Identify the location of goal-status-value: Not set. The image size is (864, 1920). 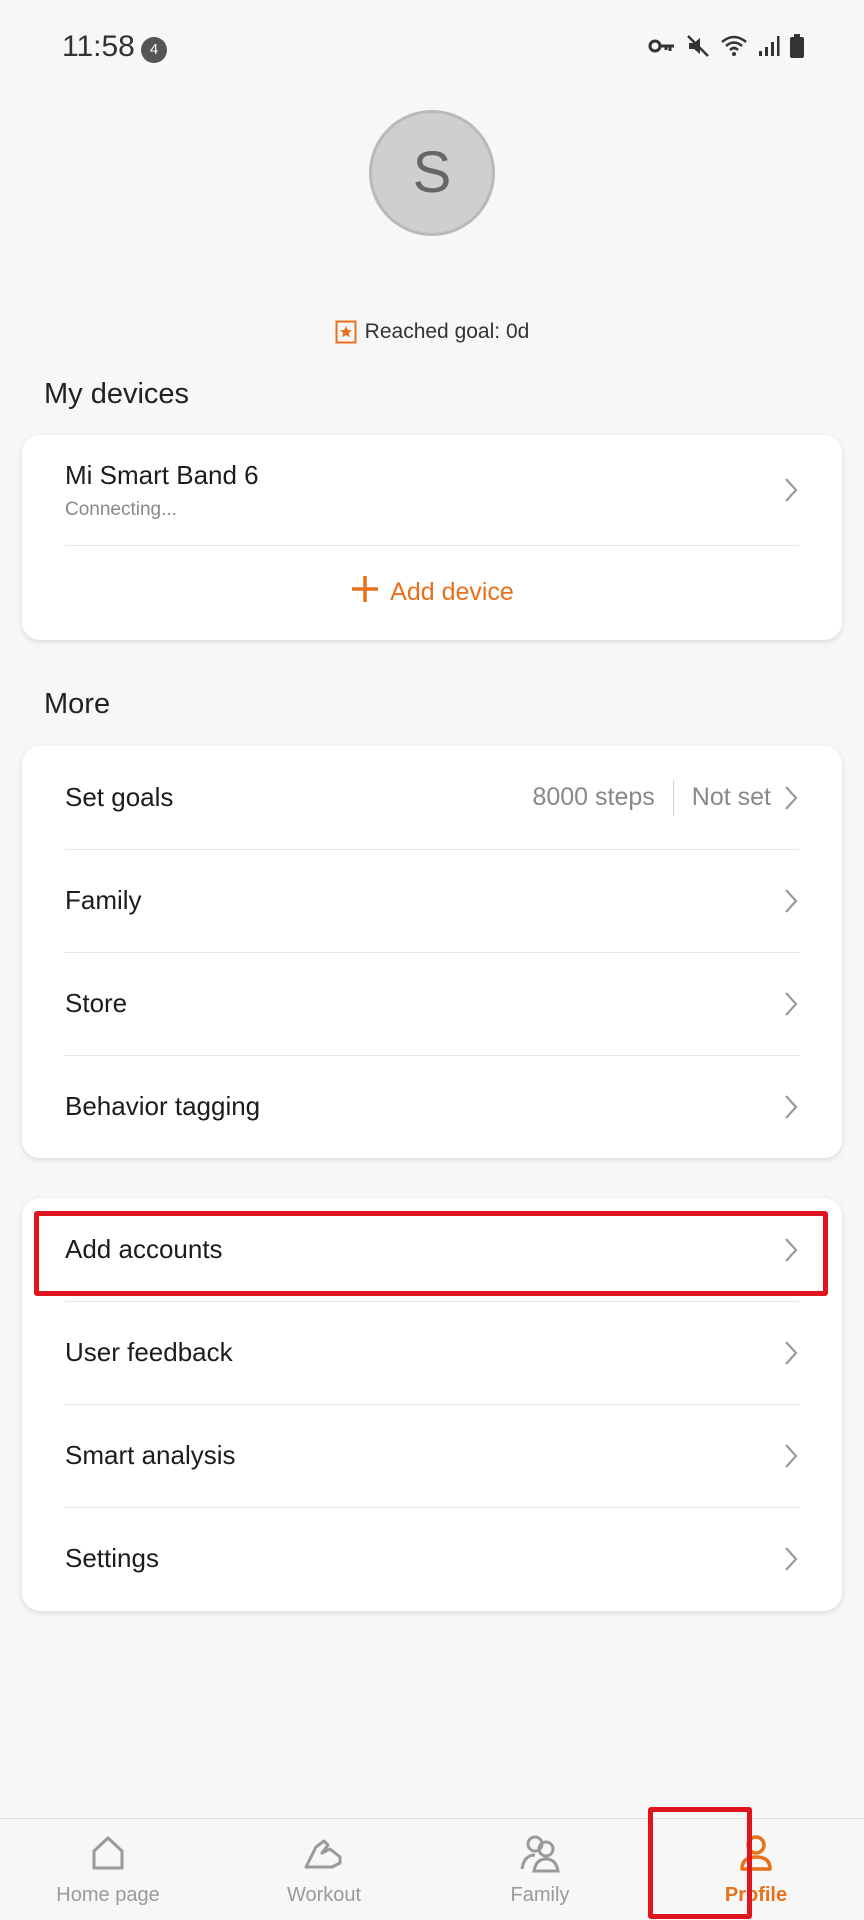
(731, 797).